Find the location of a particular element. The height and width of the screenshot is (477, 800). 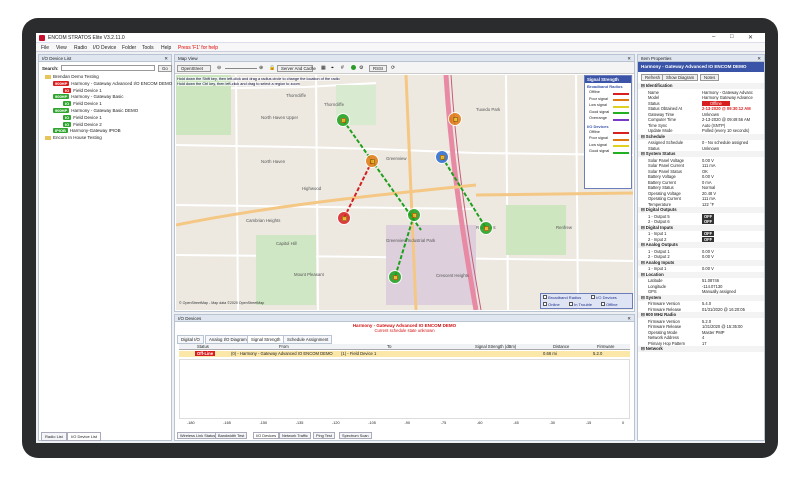

refresh-button: Refresh is located at coordinates (653, 77).